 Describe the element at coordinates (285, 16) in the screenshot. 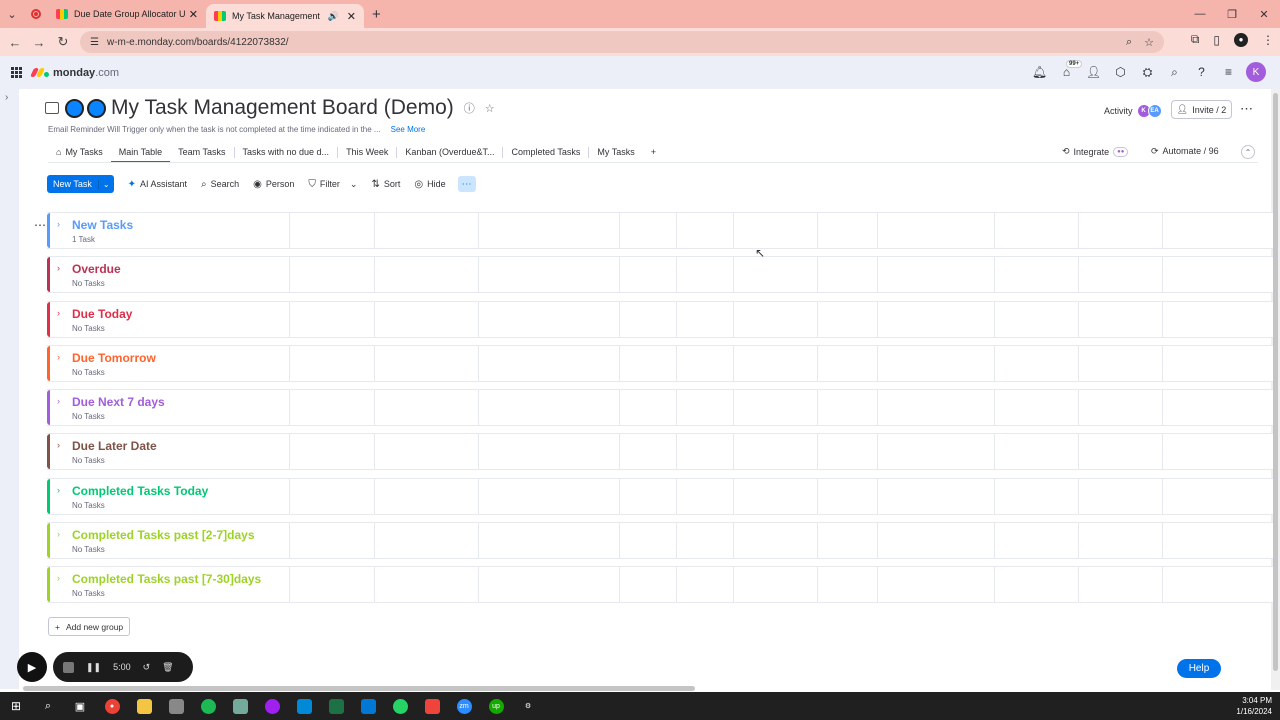

I see `browser-tab-2: My Task Management 🔊 ✕` at that location.